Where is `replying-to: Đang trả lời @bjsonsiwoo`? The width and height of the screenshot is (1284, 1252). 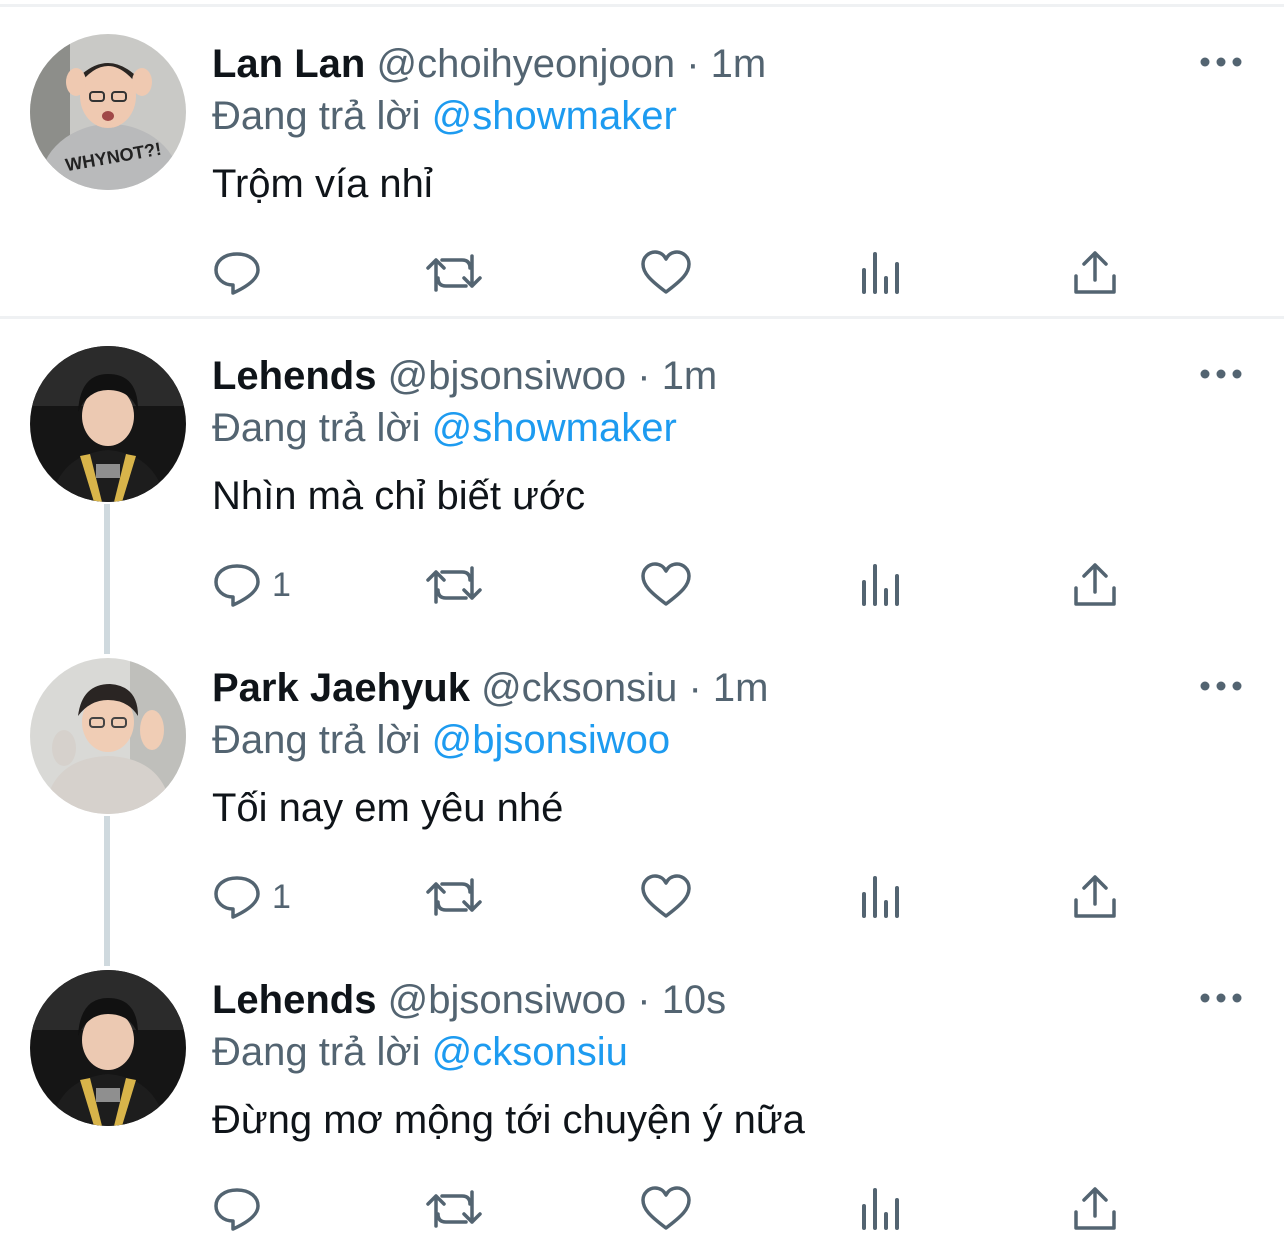
replying-to: Đang trả lời @bjsonsiwoo is located at coordinates (441, 740).